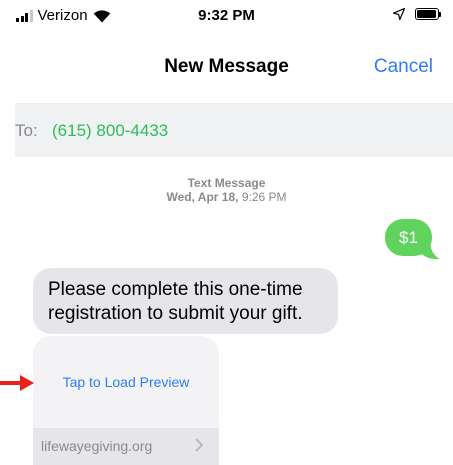 The width and height of the screenshot is (453, 465). I want to click on message-type-label: Text Message, so click(226, 183).